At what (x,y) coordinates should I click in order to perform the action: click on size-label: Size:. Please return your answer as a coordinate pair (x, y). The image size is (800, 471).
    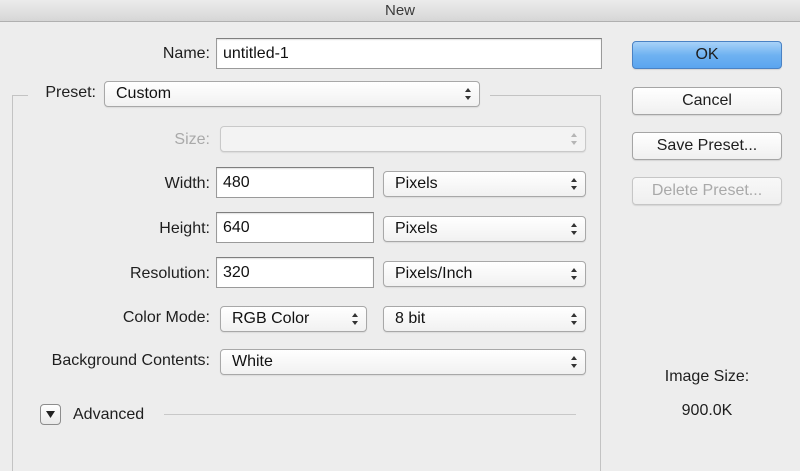
    Looking at the image, I should click on (192, 139).